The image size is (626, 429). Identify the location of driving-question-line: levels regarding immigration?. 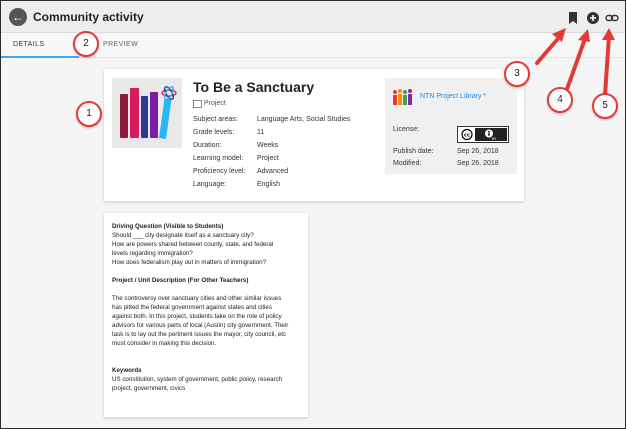
(152, 253).